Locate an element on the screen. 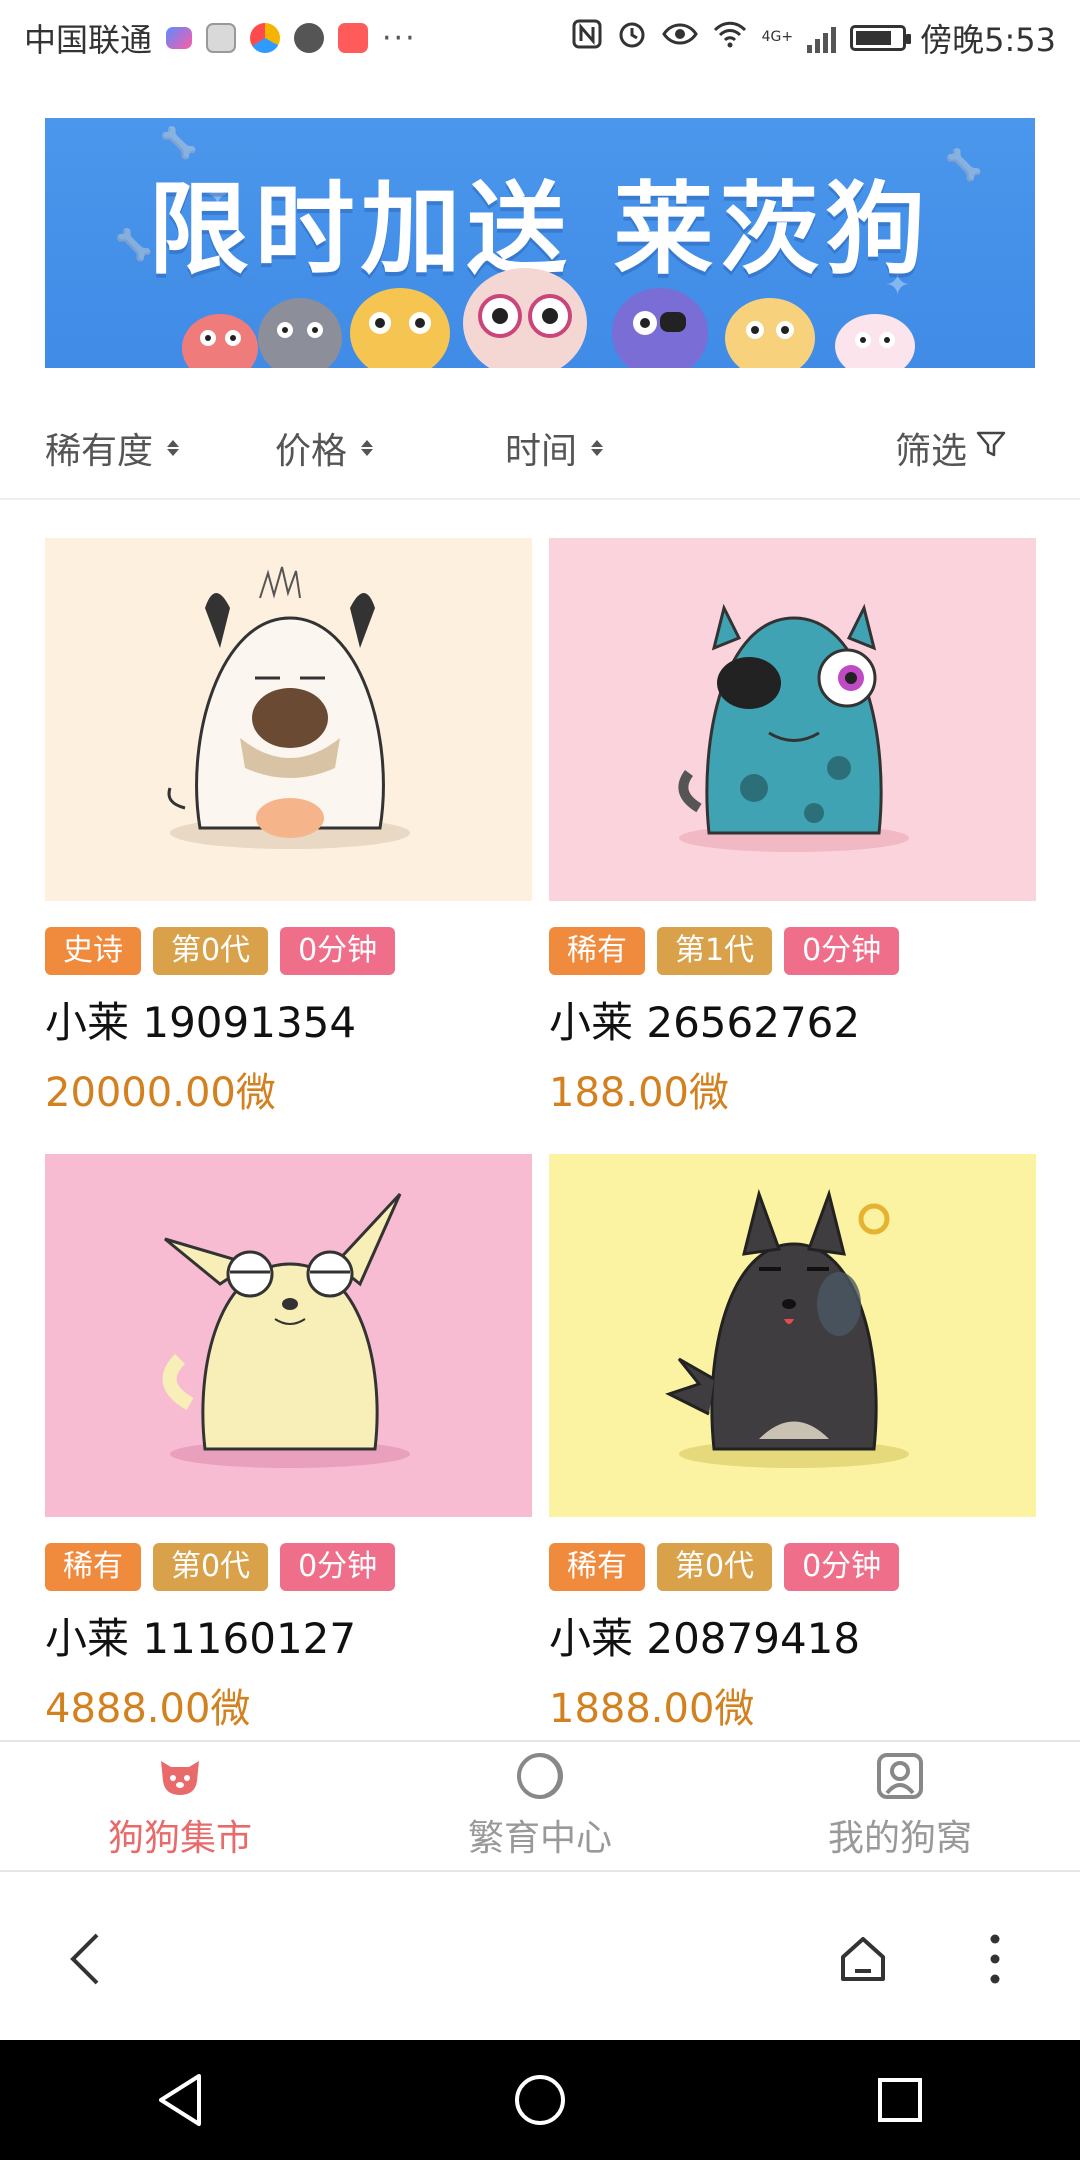 Image resolution: width=1080 pixels, height=2160 pixels. purple-dog-icon is located at coordinates (660, 328).